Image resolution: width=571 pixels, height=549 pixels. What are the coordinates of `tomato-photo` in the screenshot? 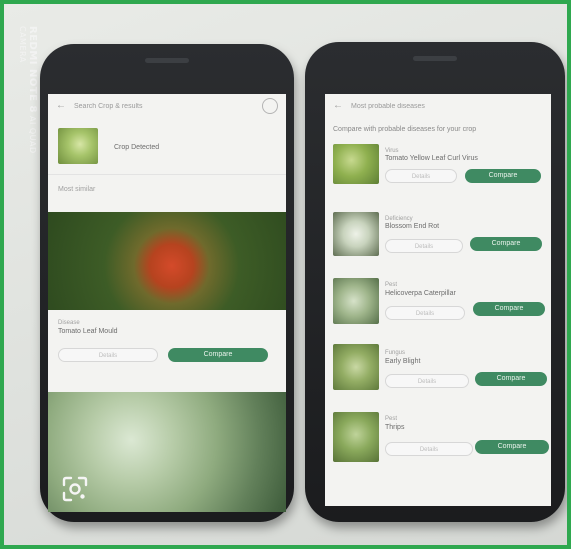 It's located at (167, 261).